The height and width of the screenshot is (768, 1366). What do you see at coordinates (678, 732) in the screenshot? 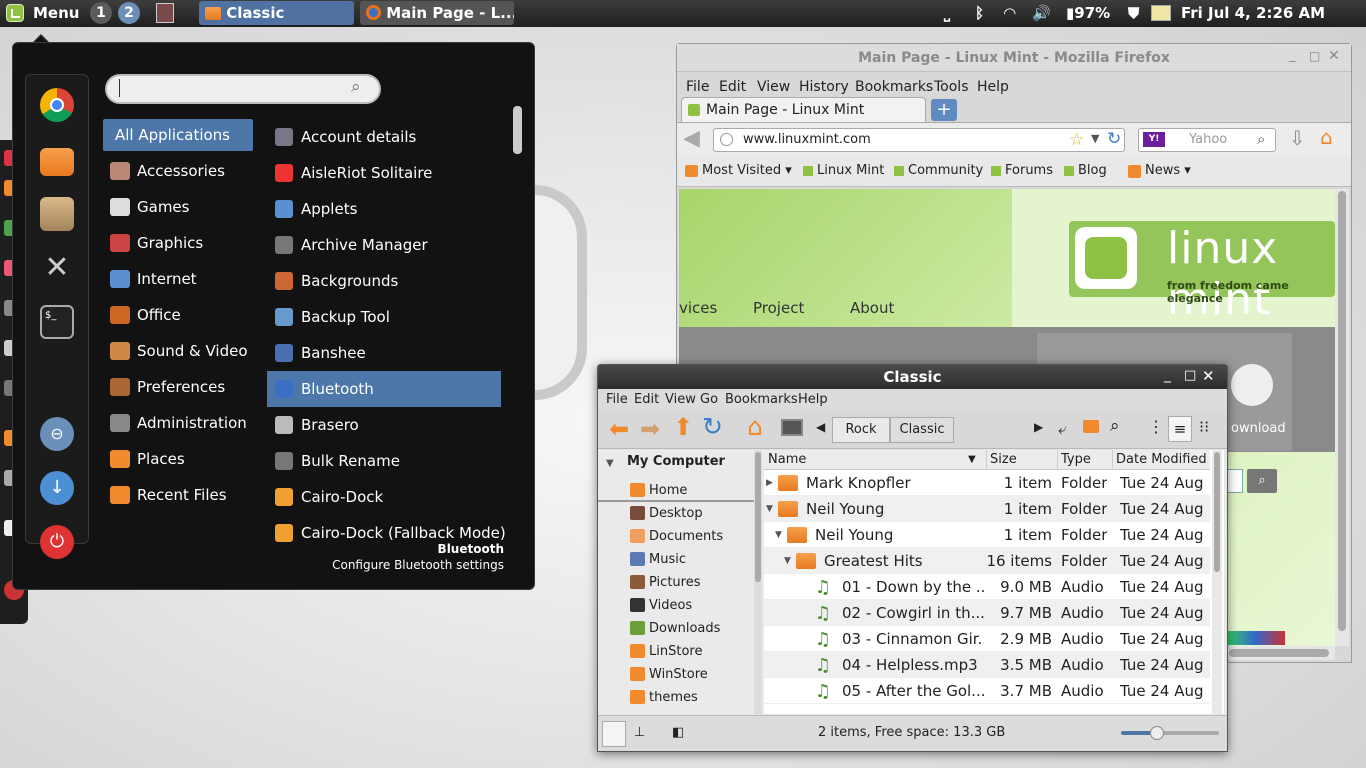
I see `hide-sidebar-icon: ◧` at bounding box center [678, 732].